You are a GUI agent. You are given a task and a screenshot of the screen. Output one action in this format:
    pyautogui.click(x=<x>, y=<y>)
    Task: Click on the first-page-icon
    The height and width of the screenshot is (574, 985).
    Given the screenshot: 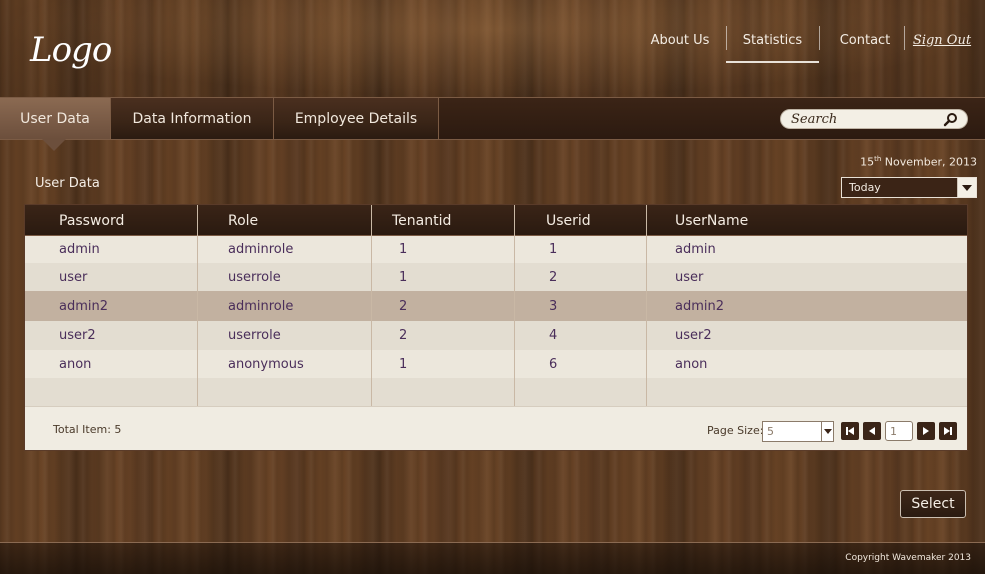 What is the action you would take?
    pyautogui.click(x=850, y=431)
    